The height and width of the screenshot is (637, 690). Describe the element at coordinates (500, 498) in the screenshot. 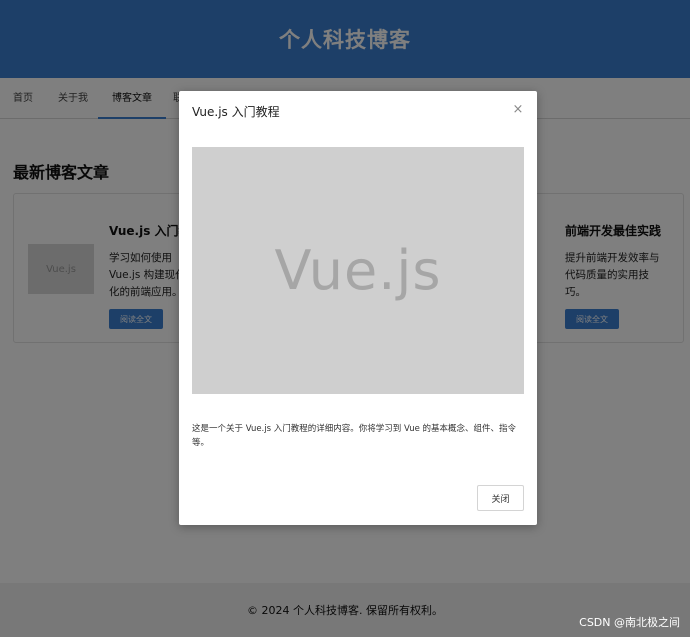

I see `close-button: 关闭` at that location.